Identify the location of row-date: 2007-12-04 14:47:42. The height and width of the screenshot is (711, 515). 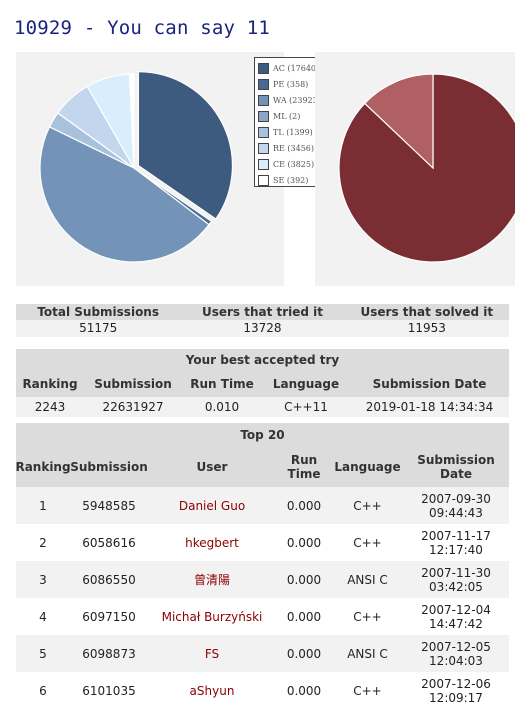
(456, 616).